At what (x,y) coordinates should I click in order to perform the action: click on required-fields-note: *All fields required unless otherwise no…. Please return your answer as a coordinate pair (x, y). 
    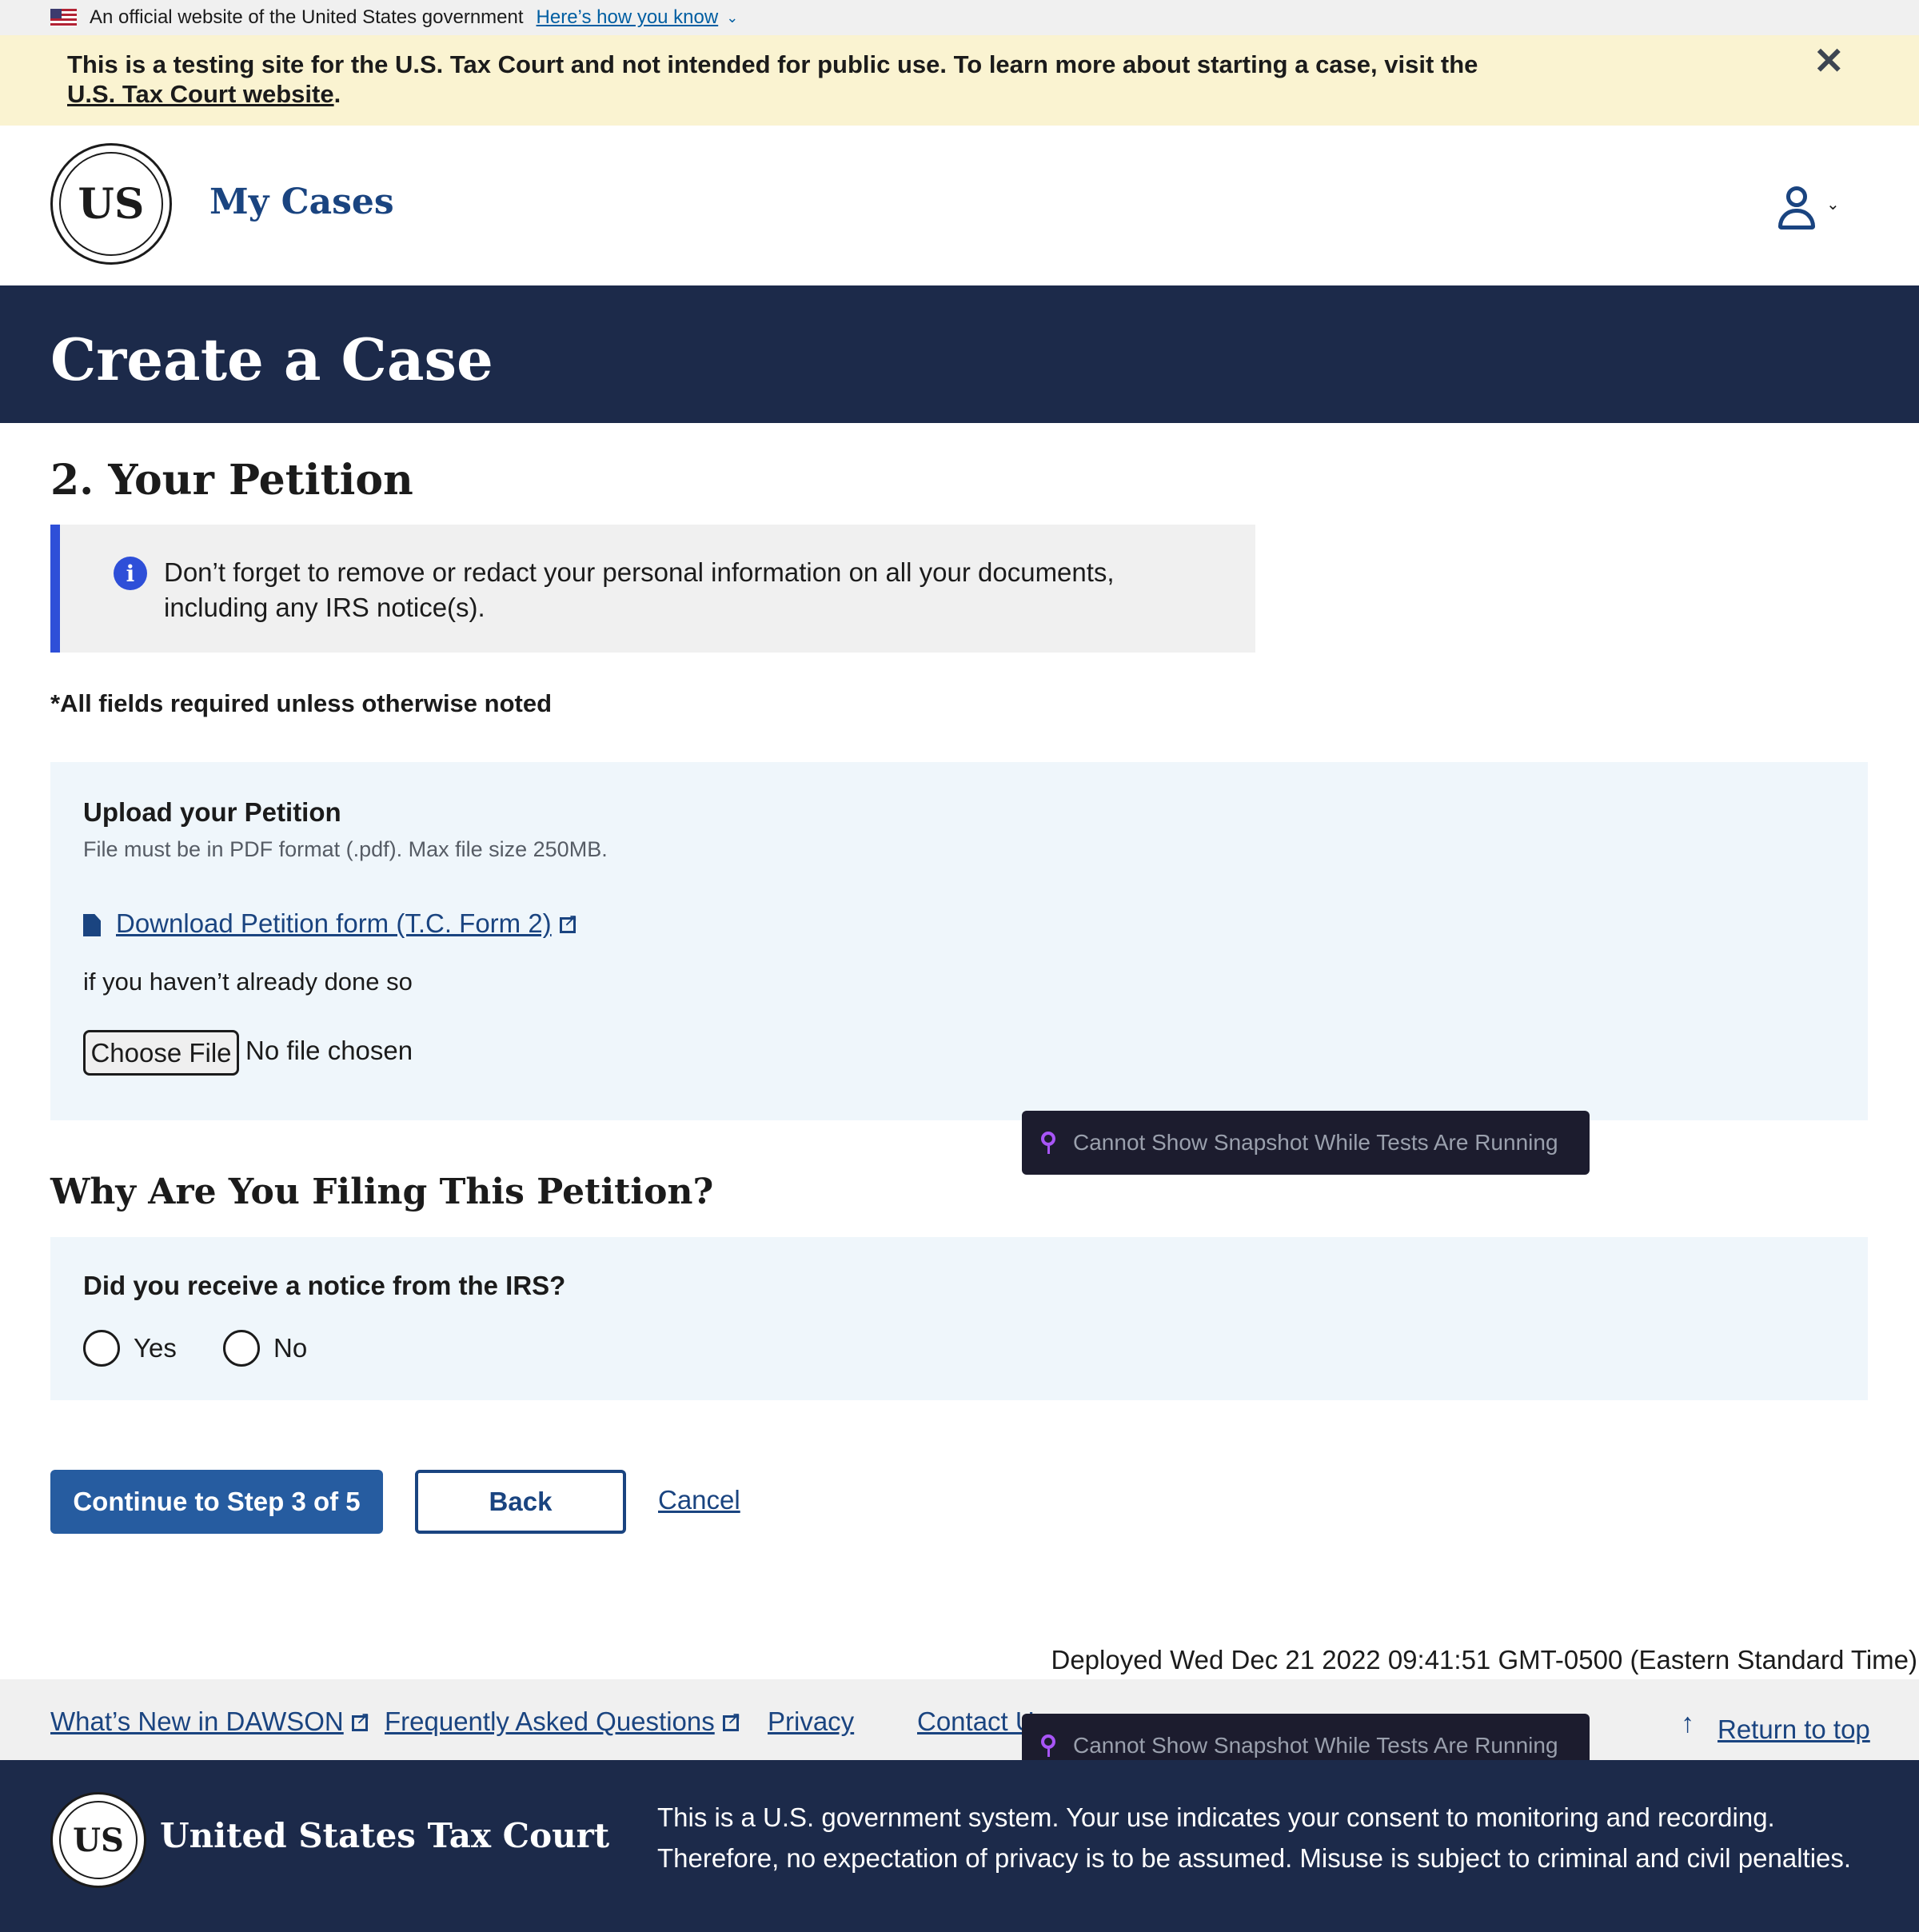
    Looking at the image, I should click on (301, 703).